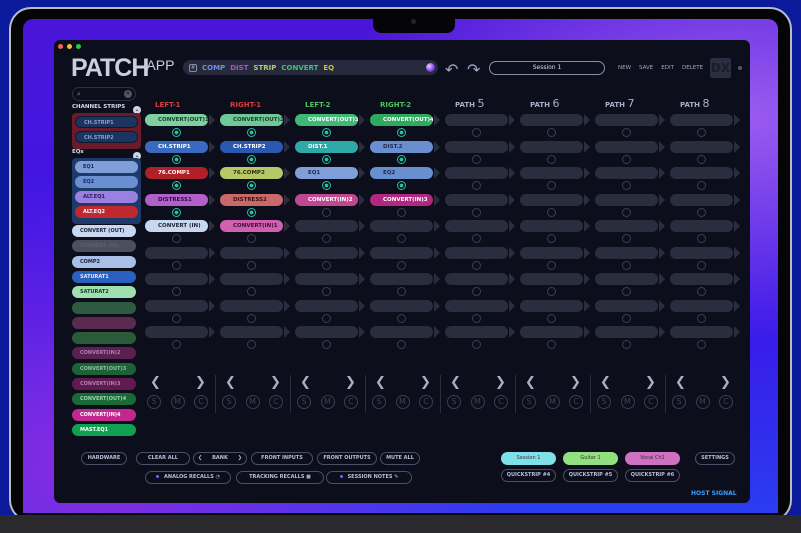 Image resolution: width=801 pixels, height=533 pixels. Describe the element at coordinates (326, 199) in the screenshot. I see `slot-convert-in-2: CONVERT(IN)2` at that location.